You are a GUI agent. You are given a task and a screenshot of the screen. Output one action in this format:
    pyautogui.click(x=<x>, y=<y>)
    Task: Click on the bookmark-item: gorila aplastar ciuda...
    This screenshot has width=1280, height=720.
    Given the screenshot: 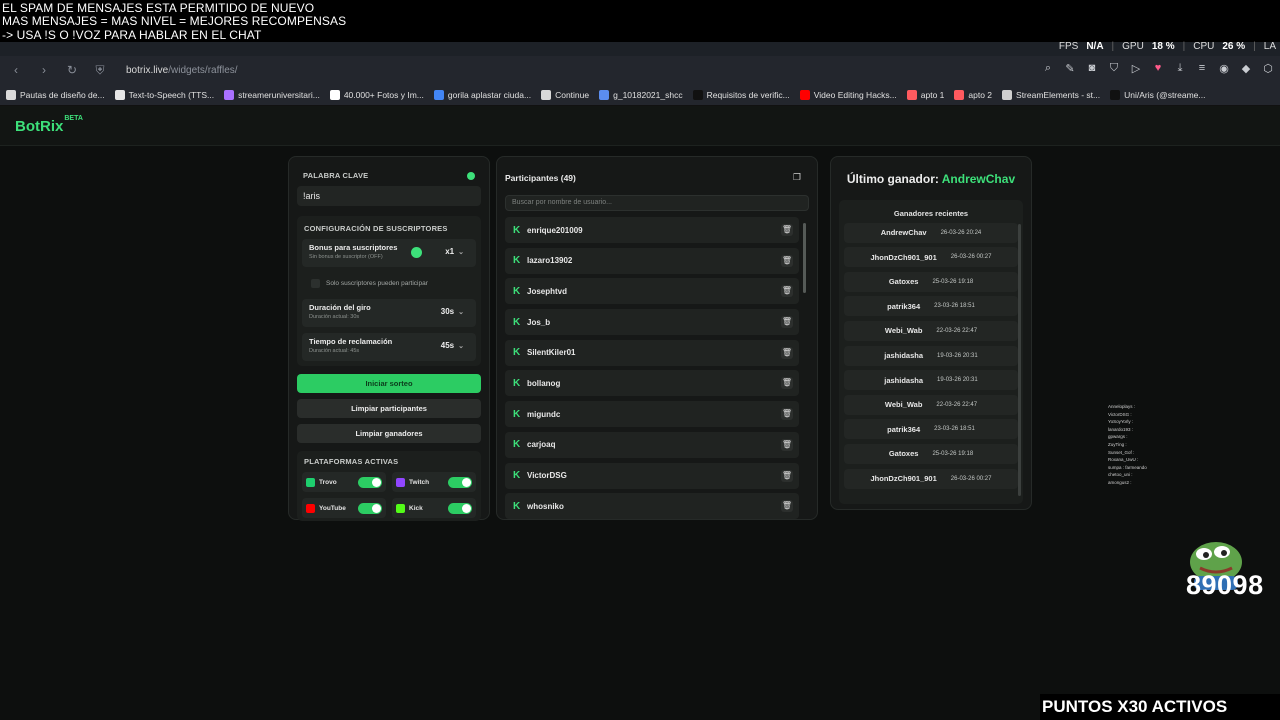 What is the action you would take?
    pyautogui.click(x=482, y=94)
    